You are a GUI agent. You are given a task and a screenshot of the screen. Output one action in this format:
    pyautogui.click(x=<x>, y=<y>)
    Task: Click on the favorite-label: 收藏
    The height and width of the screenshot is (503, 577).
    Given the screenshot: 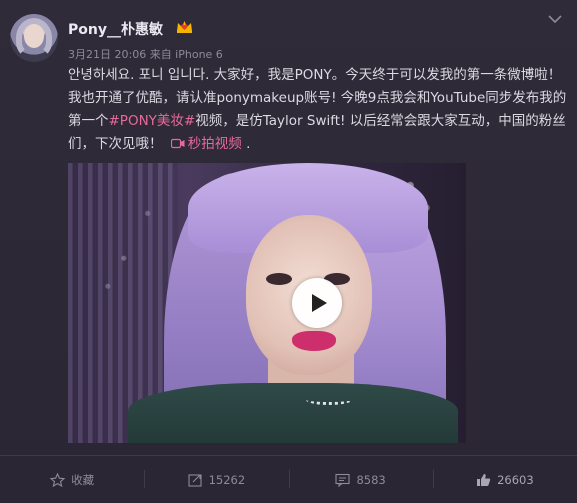 What is the action you would take?
    pyautogui.click(x=83, y=479)
    